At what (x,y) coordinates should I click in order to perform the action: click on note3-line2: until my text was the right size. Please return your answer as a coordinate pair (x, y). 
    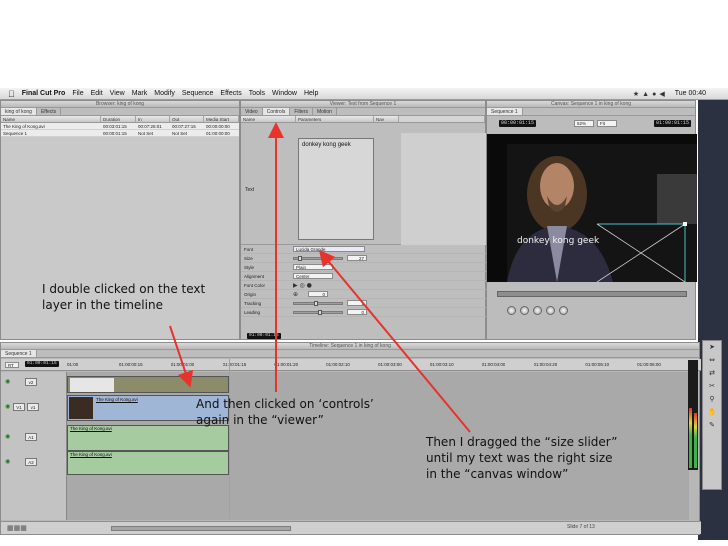
    Looking at the image, I should click on (519, 458).